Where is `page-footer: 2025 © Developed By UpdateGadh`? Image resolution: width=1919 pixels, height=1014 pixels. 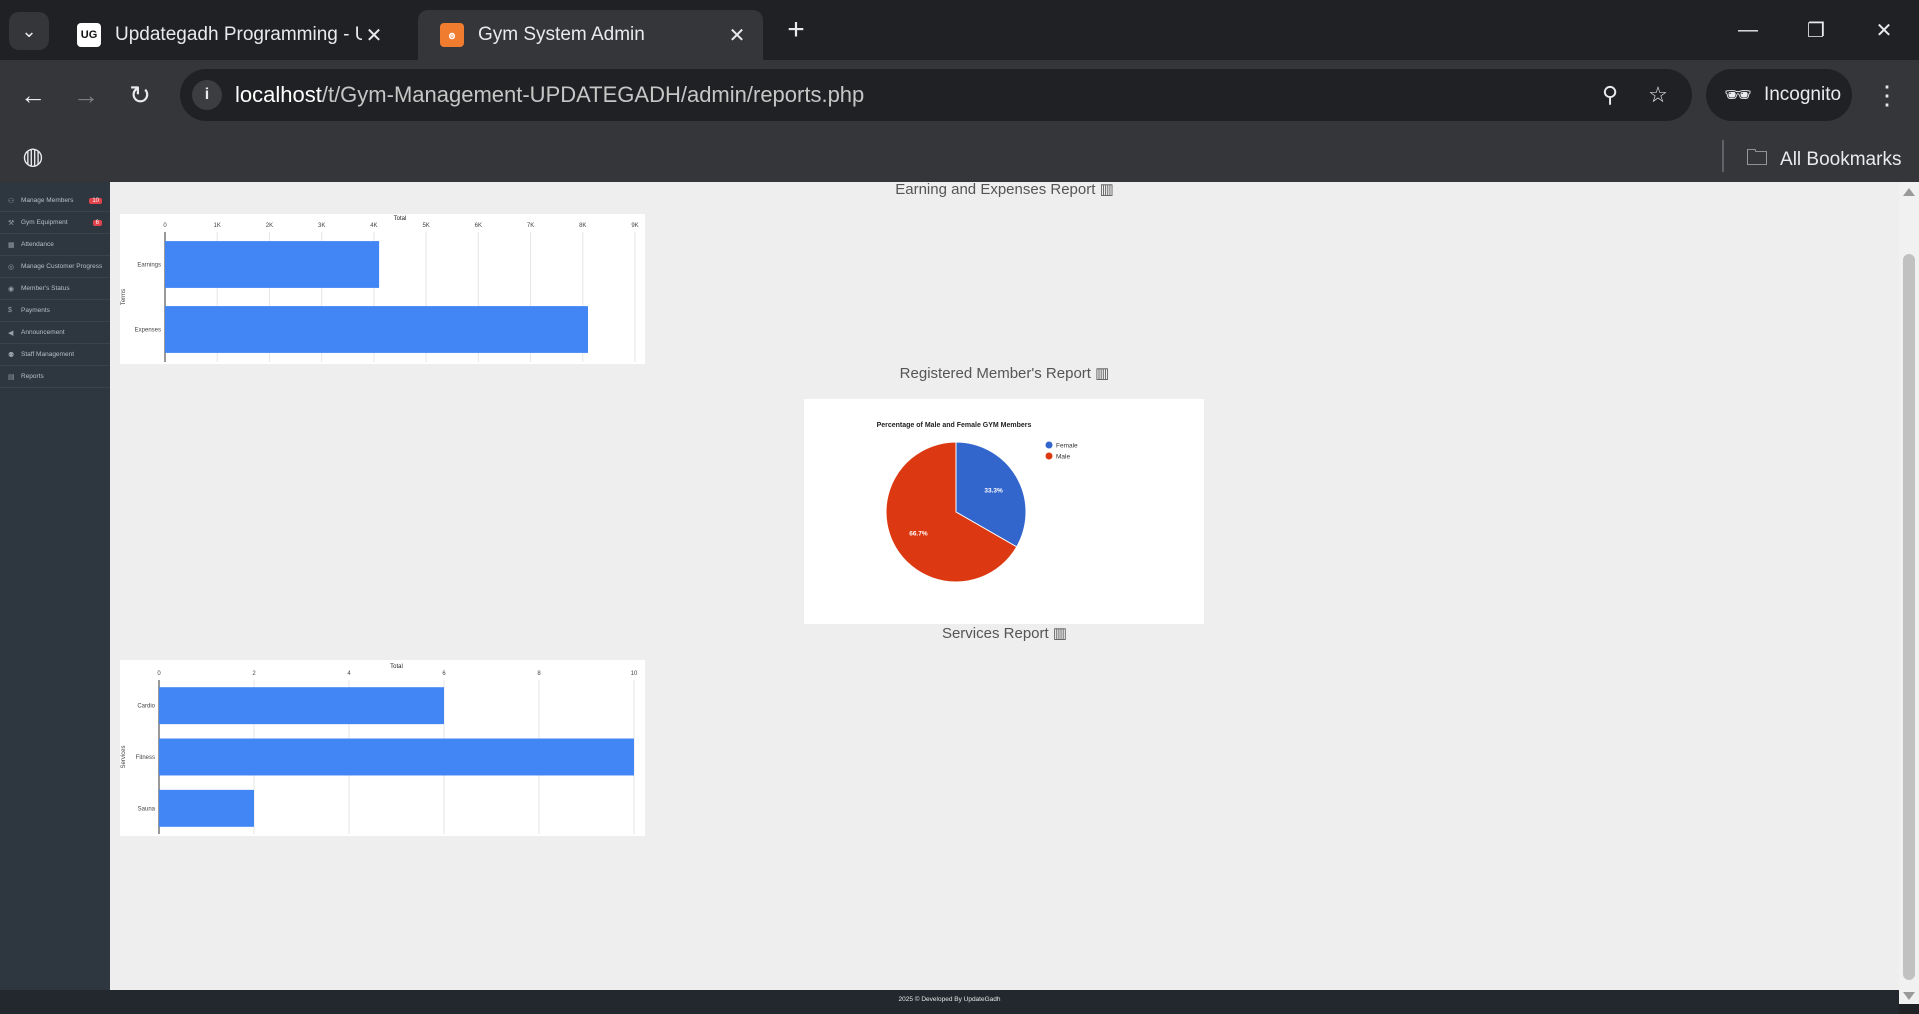
page-footer: 2025 © Developed By UpdateGadh is located at coordinates (949, 1002).